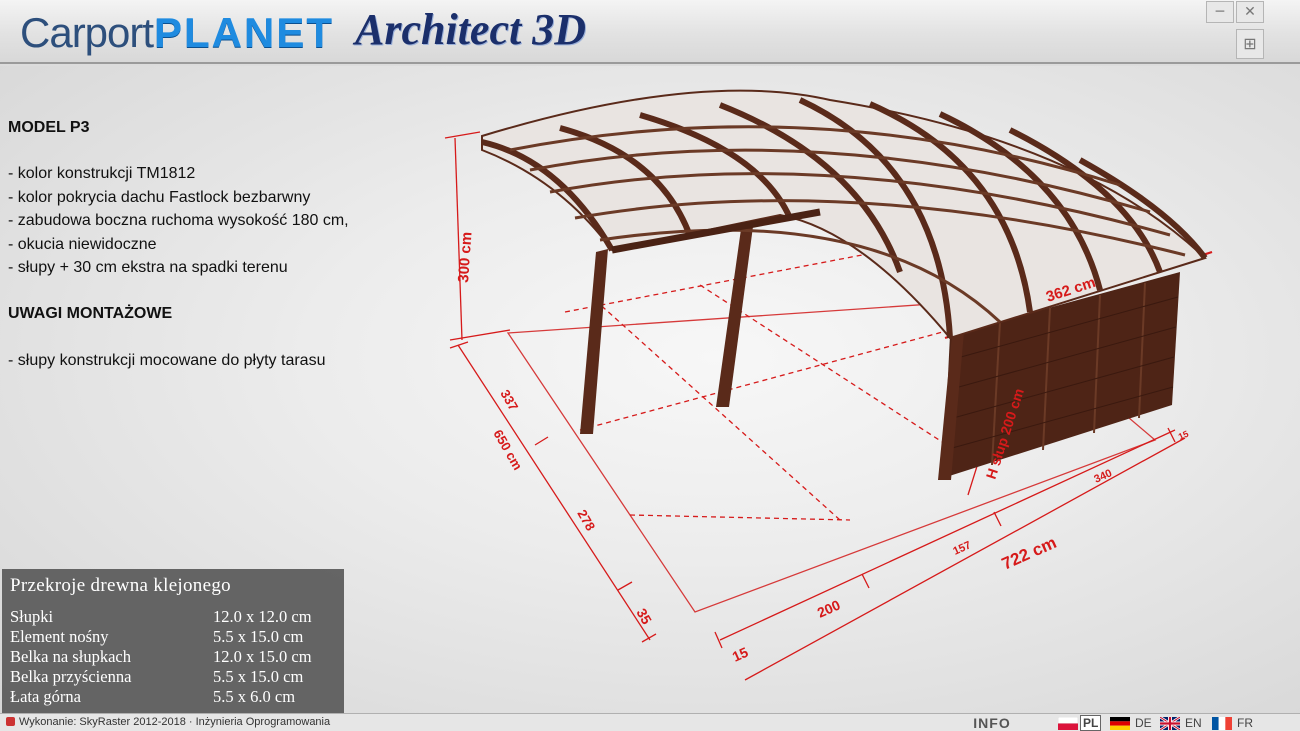  Describe the element at coordinates (1220, 12) in the screenshot. I see `minimize-button: ─` at that location.